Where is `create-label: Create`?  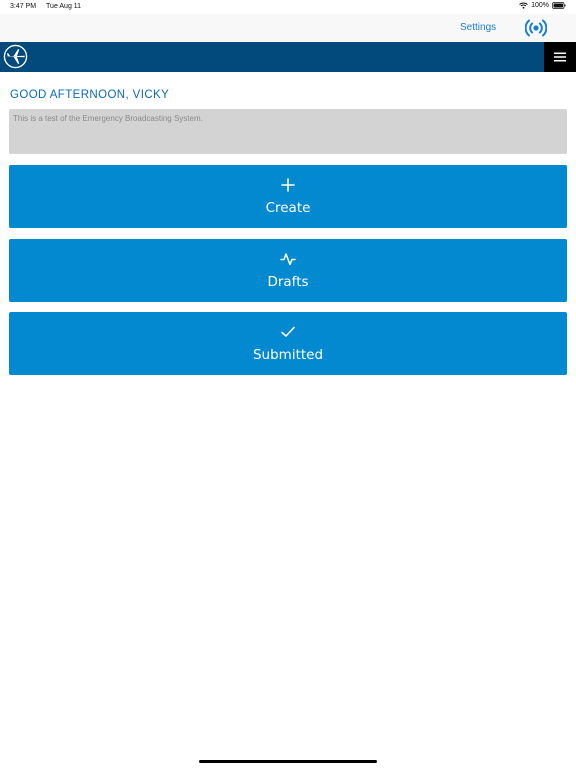 create-label: Create is located at coordinates (288, 208).